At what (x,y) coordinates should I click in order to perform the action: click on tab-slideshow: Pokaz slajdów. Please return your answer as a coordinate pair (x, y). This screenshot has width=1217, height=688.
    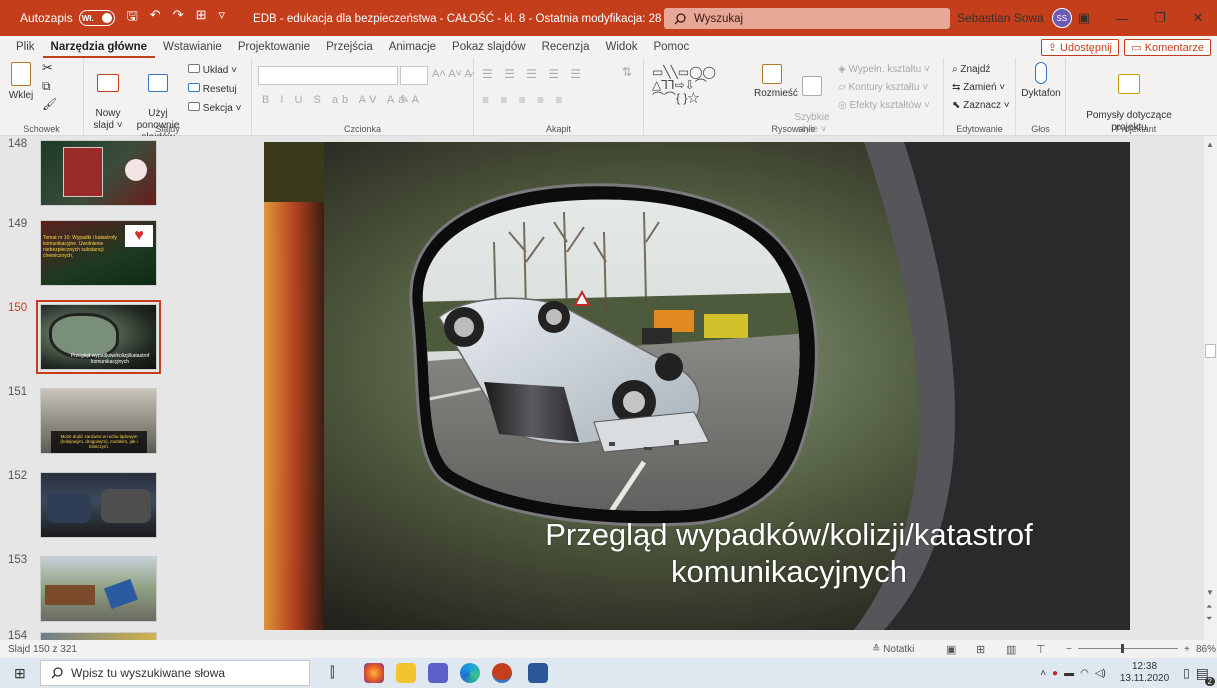
    Looking at the image, I should click on (489, 47).